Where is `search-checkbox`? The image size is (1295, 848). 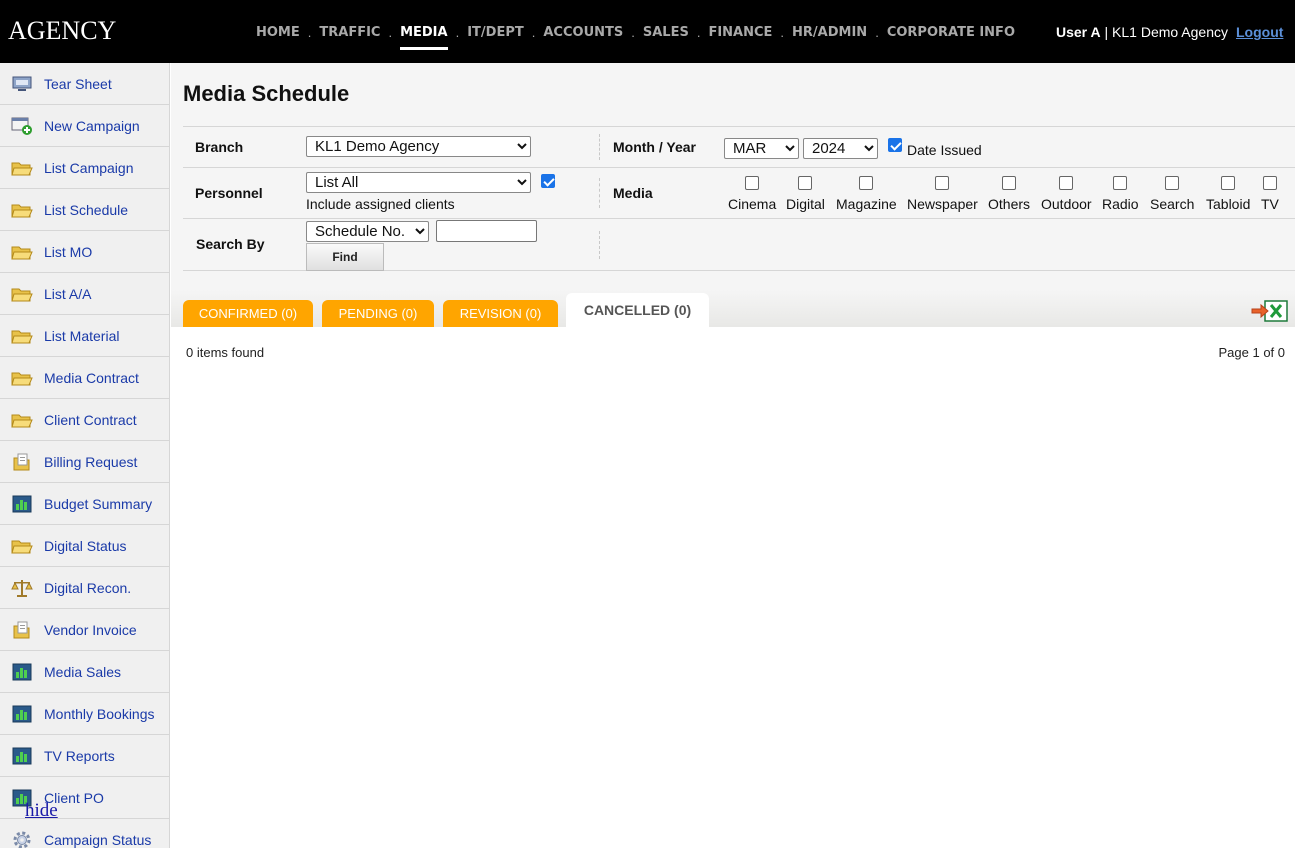
search-checkbox is located at coordinates (1172, 183).